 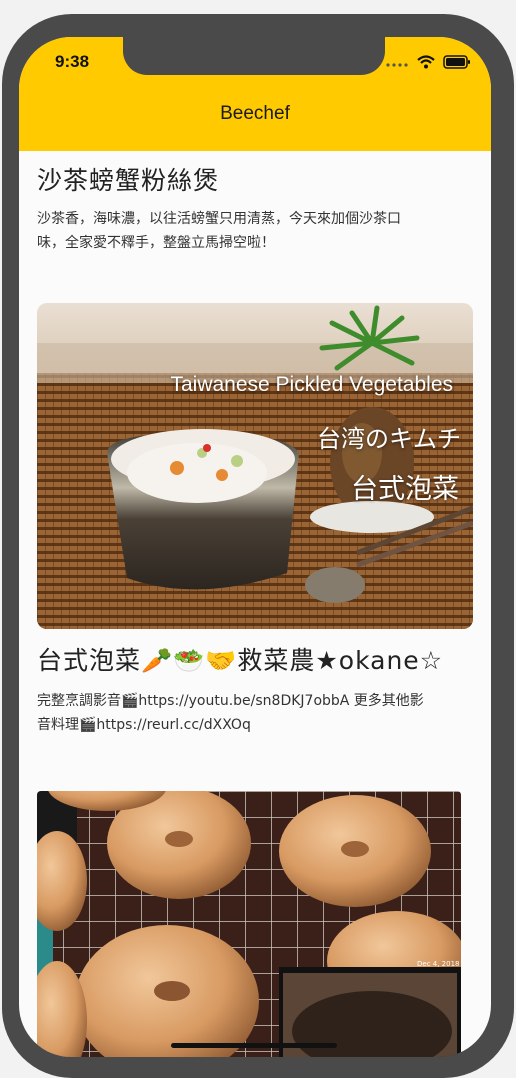 I want to click on status-icons, so click(x=428, y=62).